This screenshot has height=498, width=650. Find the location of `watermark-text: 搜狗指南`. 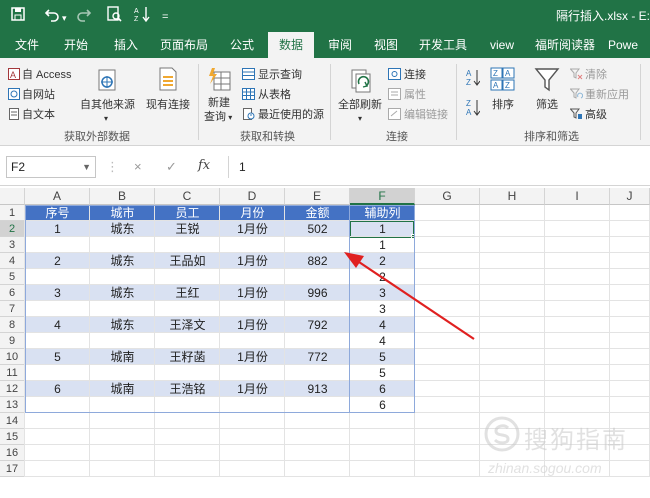

watermark-text: 搜狗指南 is located at coordinates (576, 440).